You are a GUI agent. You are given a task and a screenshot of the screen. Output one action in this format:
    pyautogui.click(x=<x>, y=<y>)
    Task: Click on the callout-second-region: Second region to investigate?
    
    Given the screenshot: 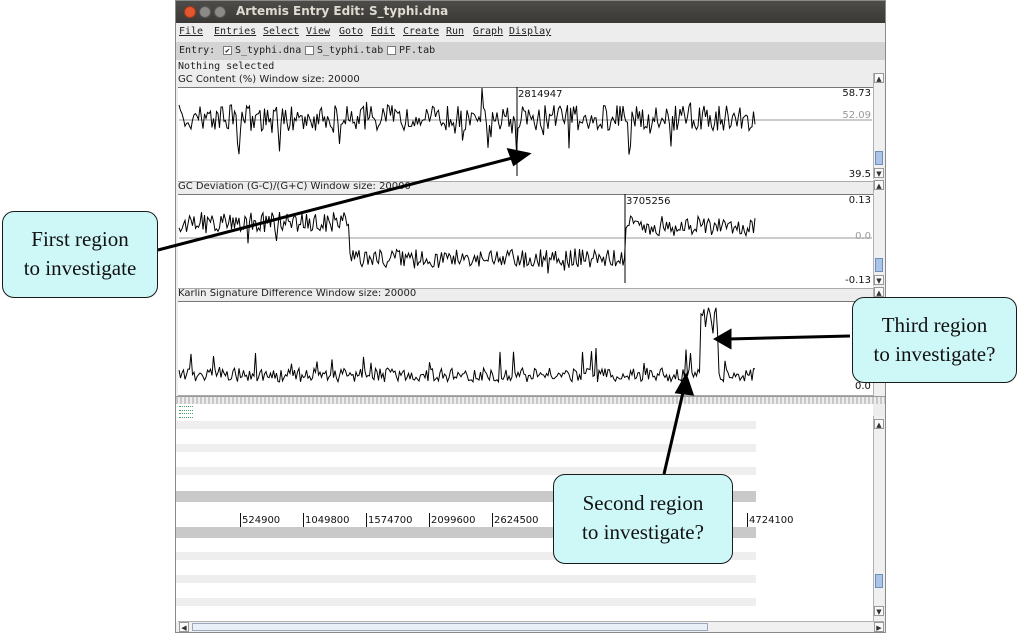 What is the action you would take?
    pyautogui.click(x=643, y=519)
    